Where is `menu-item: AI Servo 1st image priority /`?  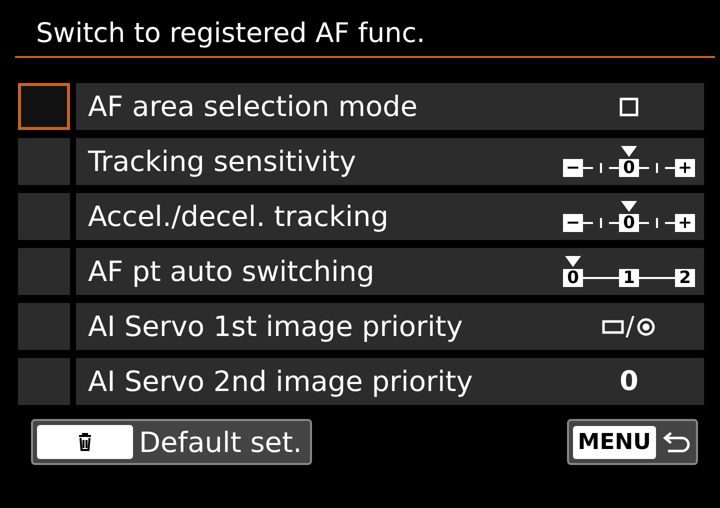 menu-item: AI Servo 1st image priority / is located at coordinates (390, 326).